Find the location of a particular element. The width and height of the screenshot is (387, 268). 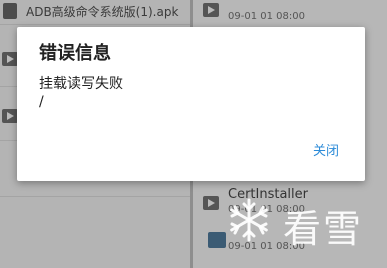

file-row-apk: ADB高级命令系统版(1).apk is located at coordinates (95, 11).